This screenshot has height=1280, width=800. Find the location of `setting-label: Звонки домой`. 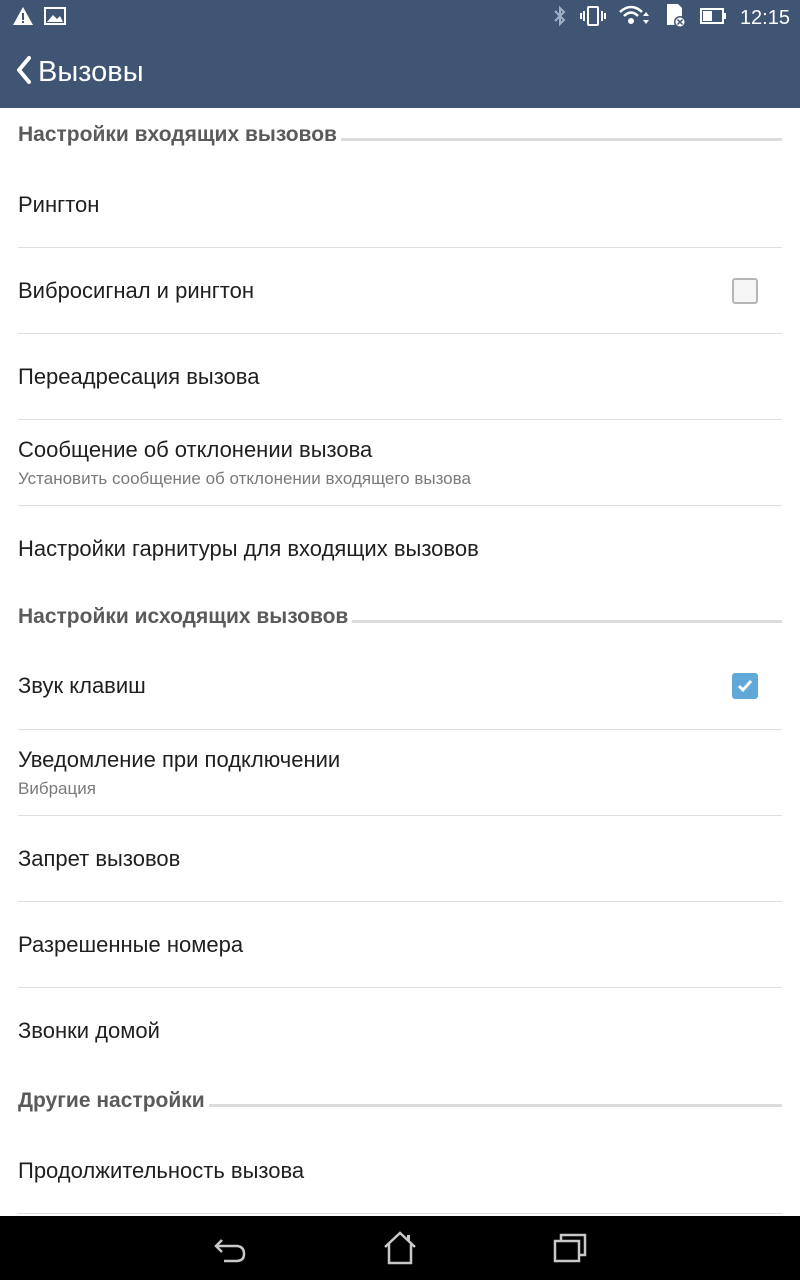

setting-label: Звонки домой is located at coordinates (89, 1030).